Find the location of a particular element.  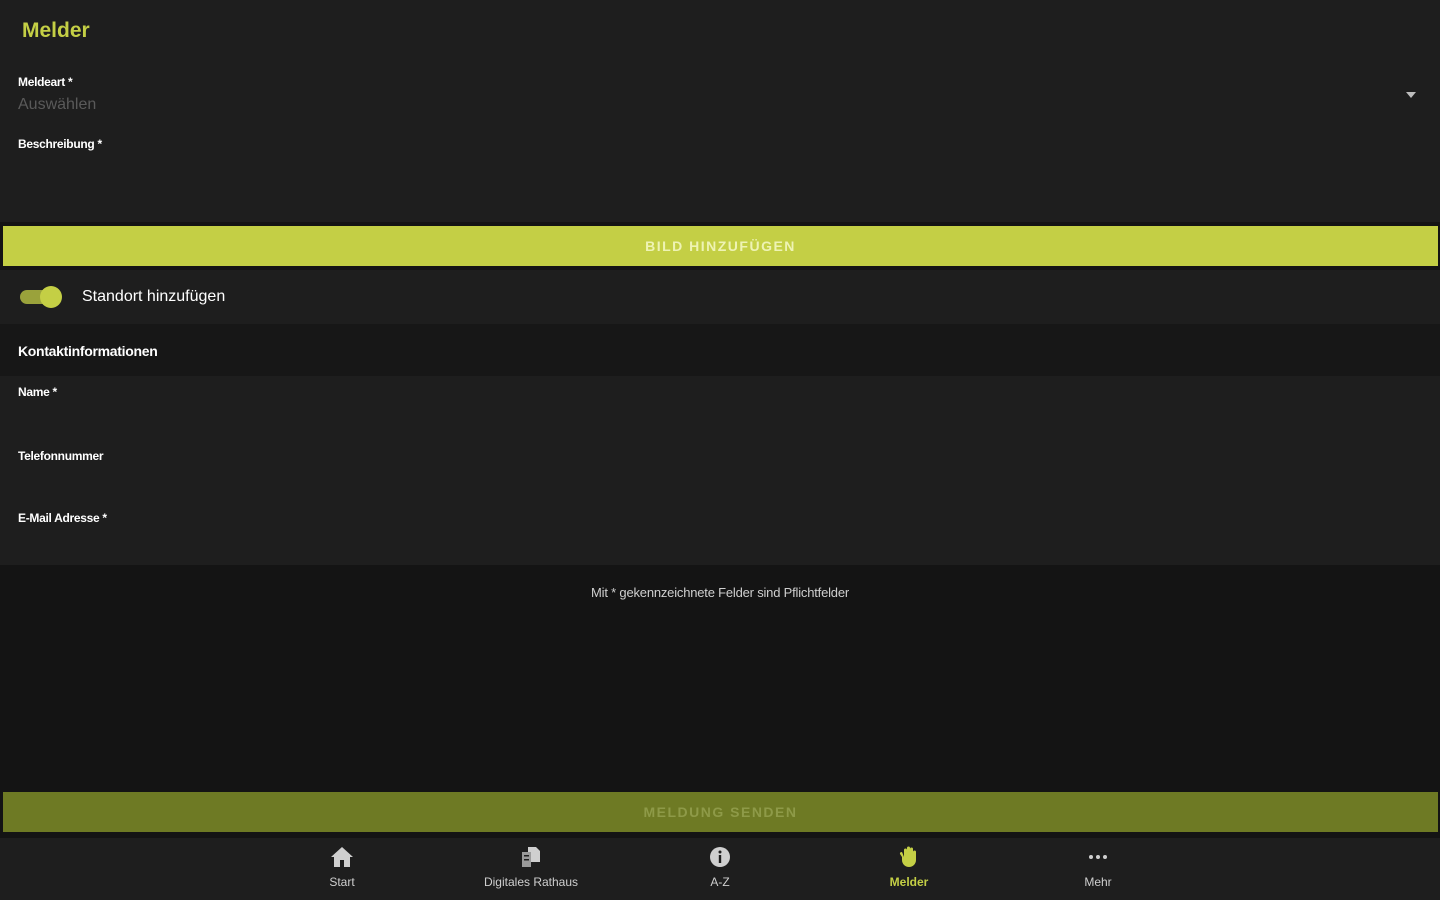

documents-icon is located at coordinates (531, 857).